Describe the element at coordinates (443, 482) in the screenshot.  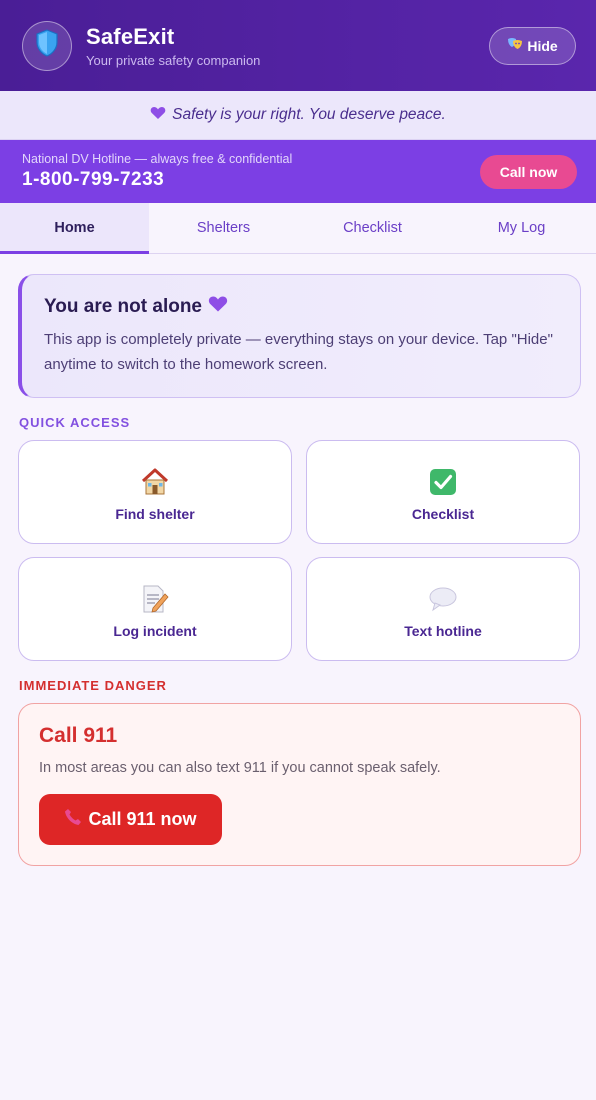
I see `check-mark-icon` at that location.